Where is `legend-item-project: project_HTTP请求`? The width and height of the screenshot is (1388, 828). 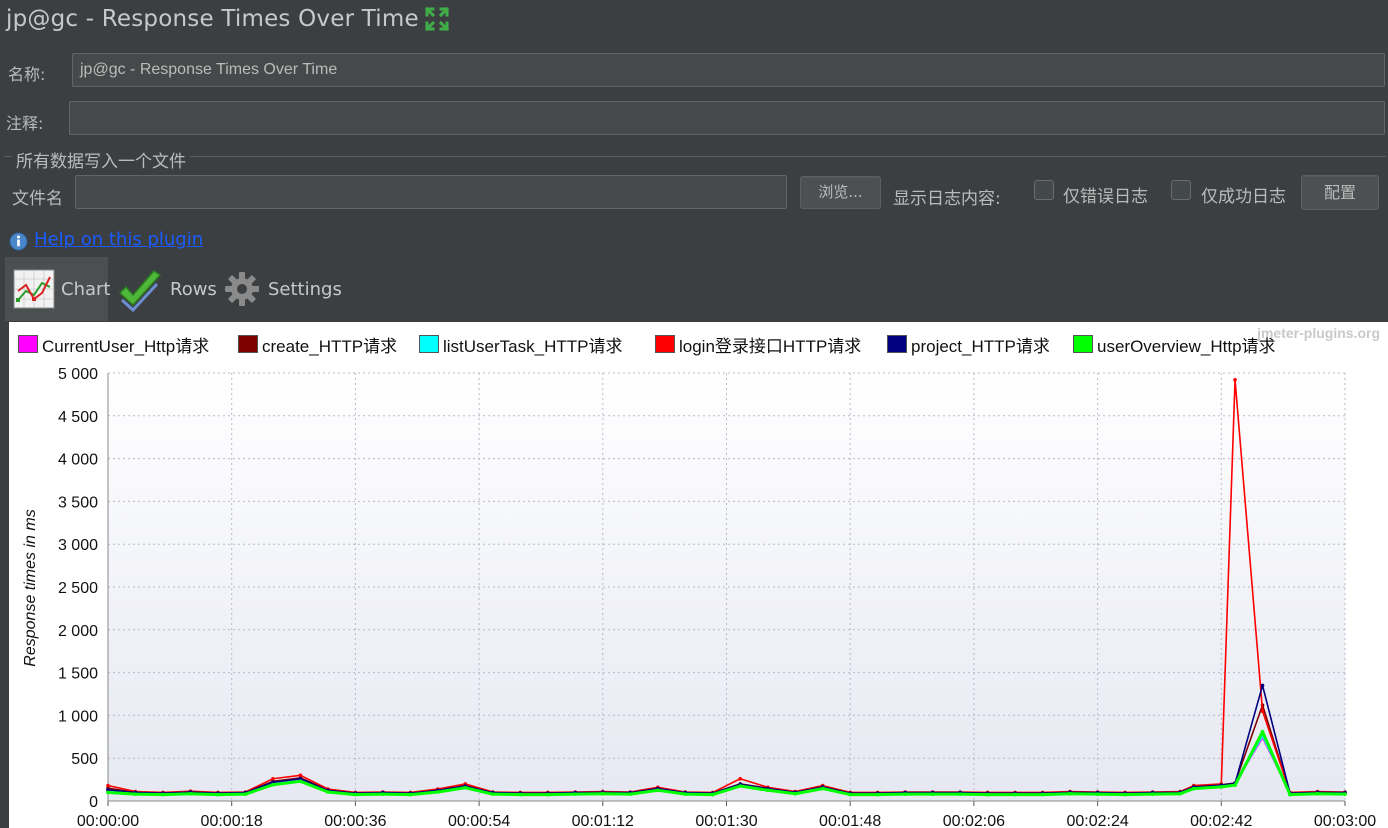
legend-item-project: project_HTTP请求 is located at coordinates (968, 344).